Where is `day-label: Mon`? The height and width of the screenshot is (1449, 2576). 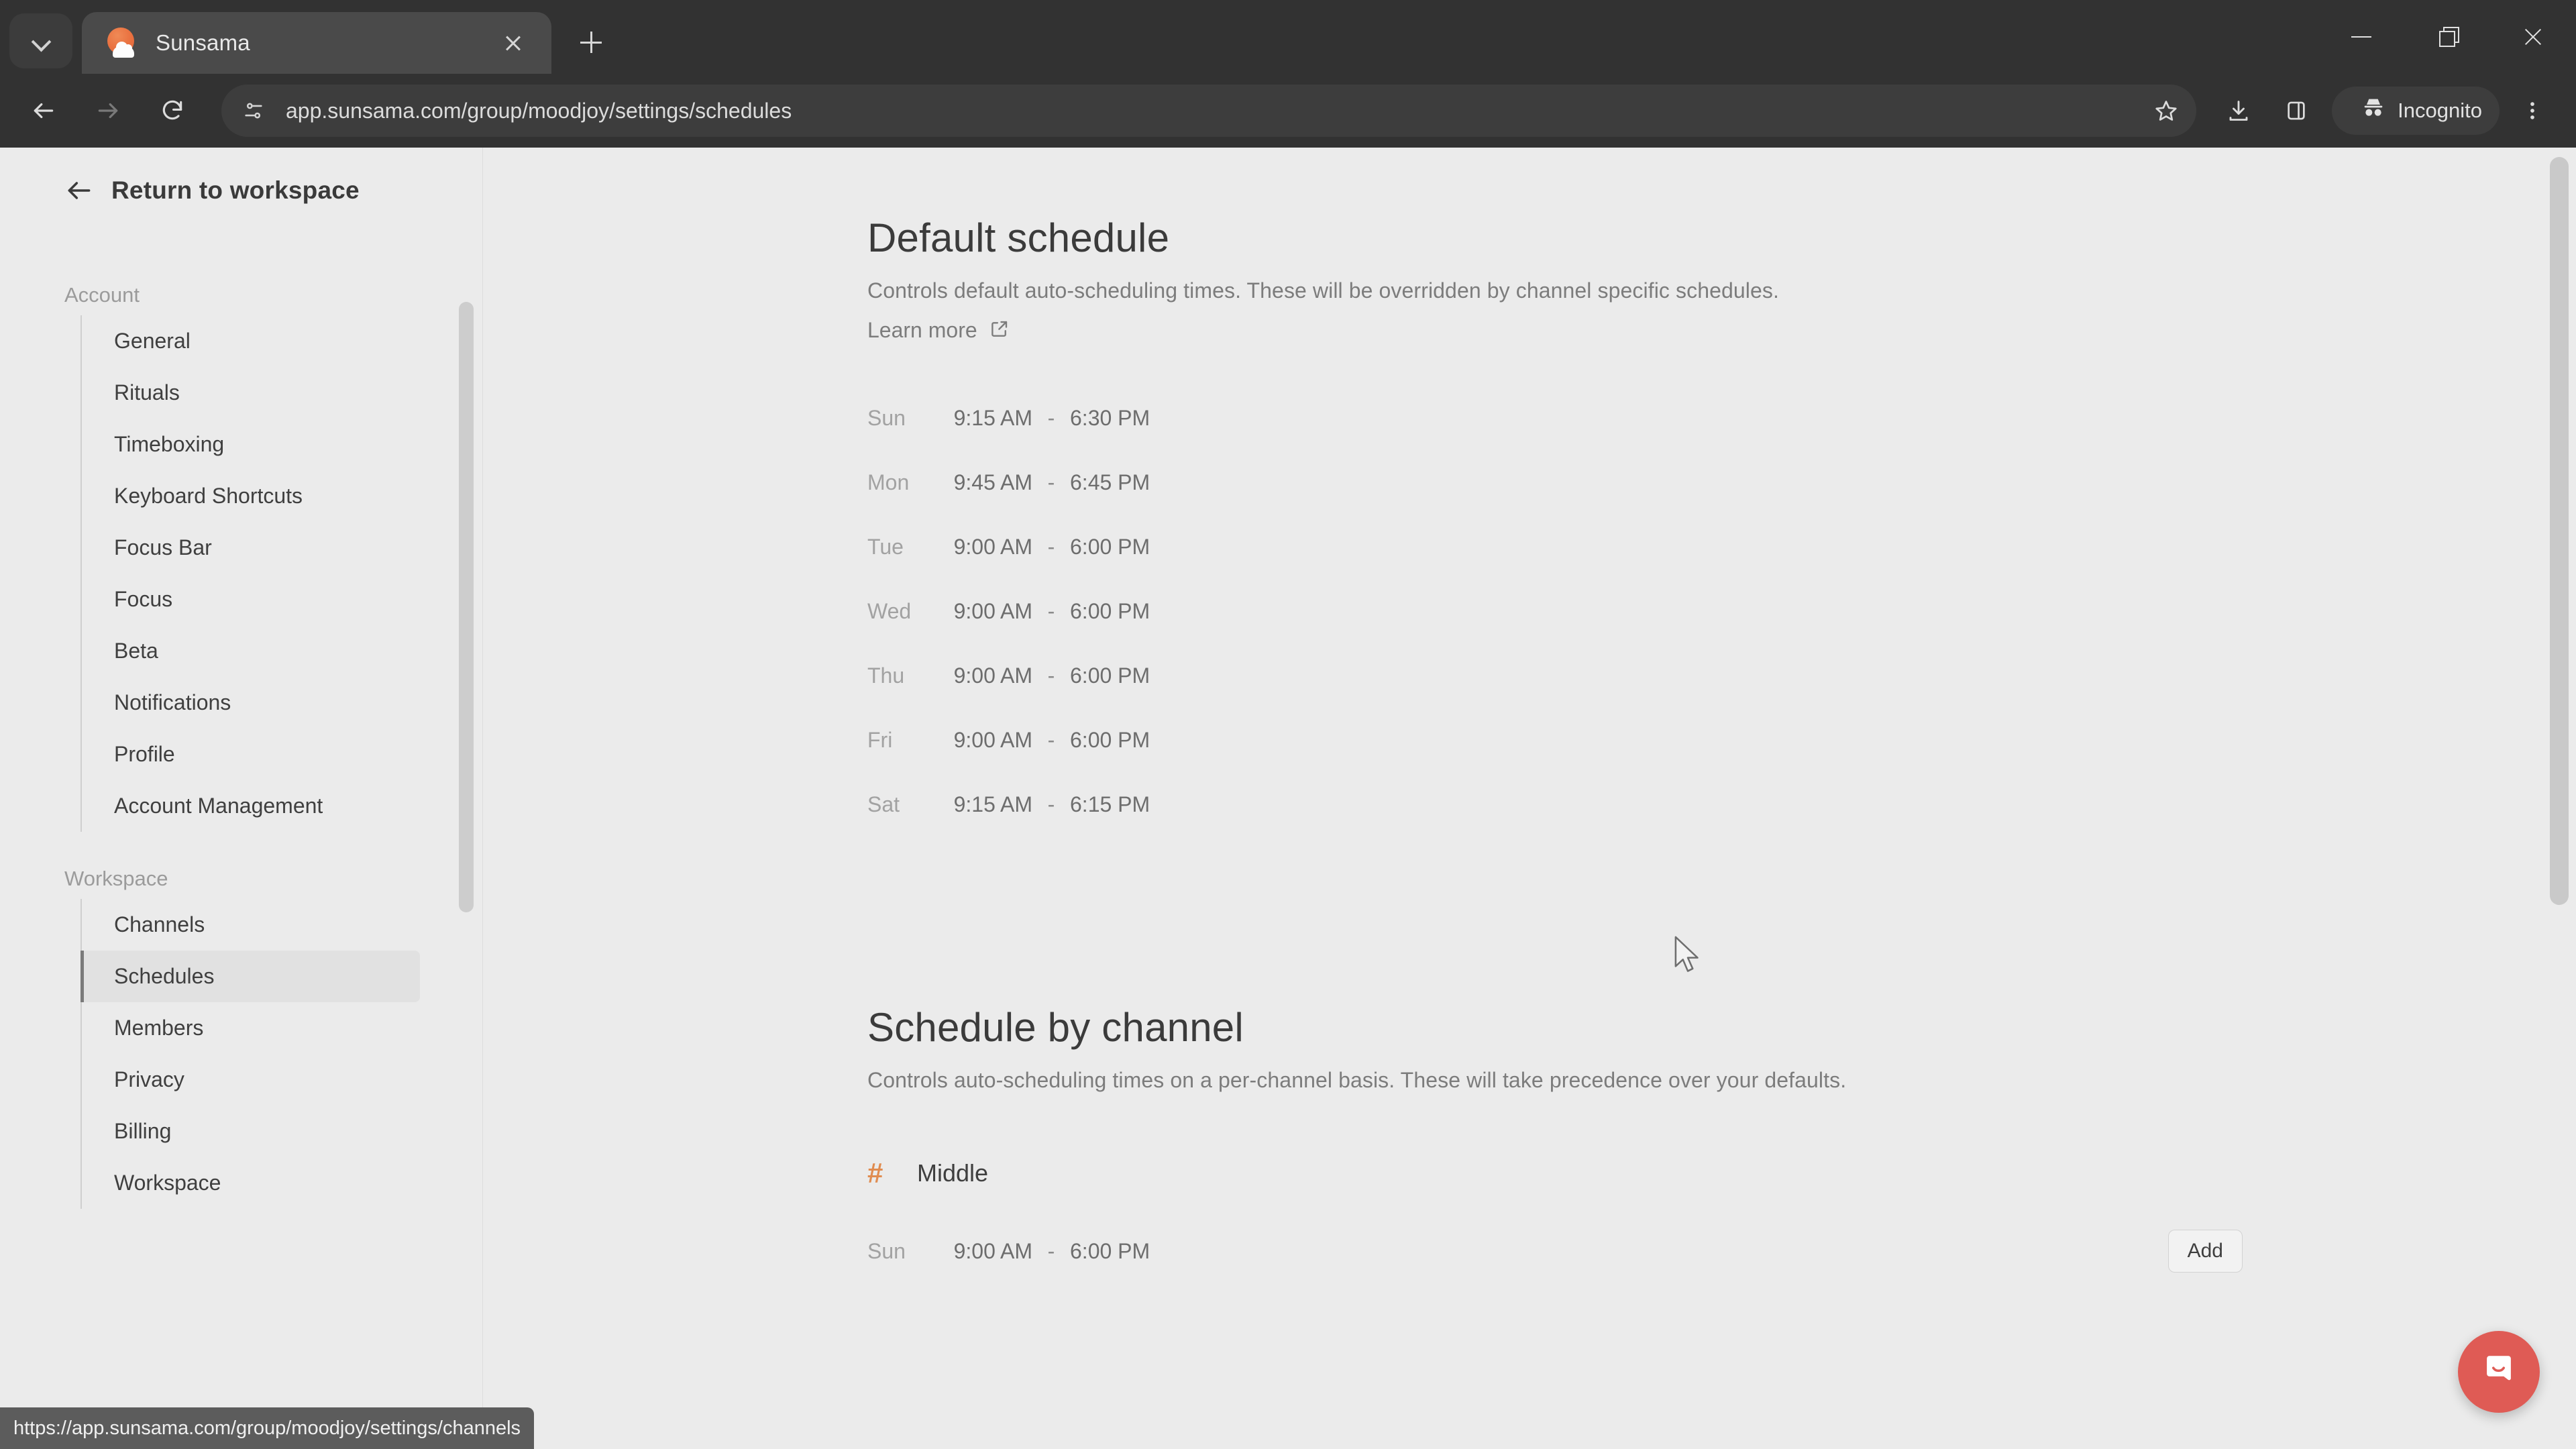 day-label: Mon is located at coordinates (888, 482).